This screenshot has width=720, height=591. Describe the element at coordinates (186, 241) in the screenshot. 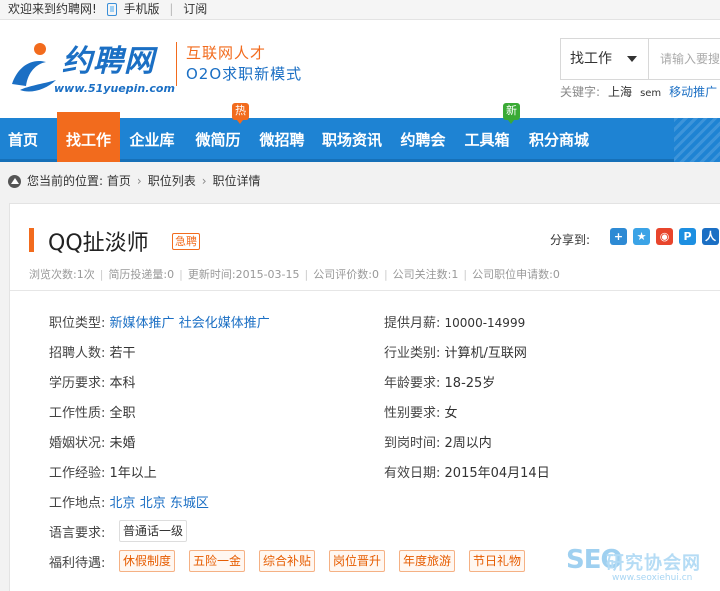

I see `urgent-badge: 急聘` at that location.